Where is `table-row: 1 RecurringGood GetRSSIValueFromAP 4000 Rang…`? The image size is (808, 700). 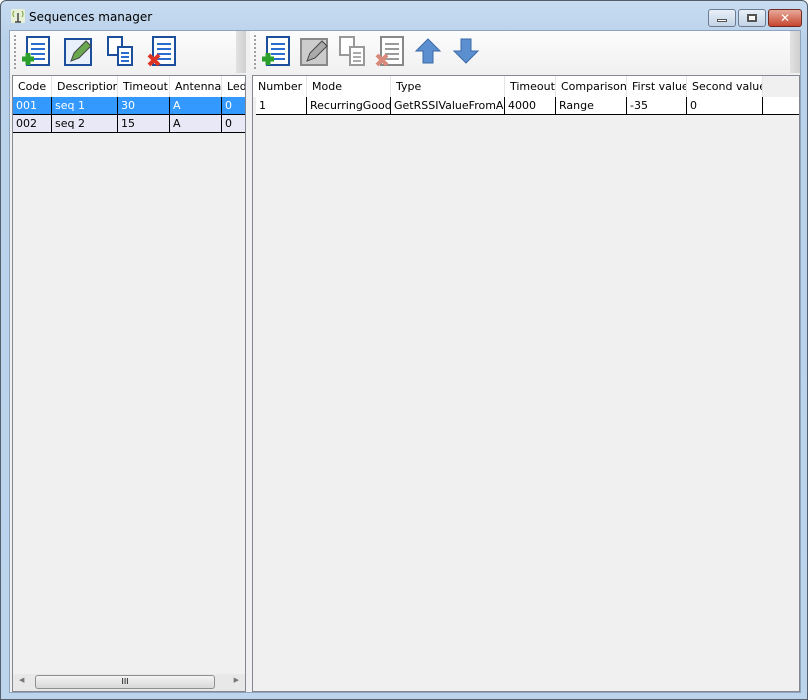
table-row: 1 RecurringGood GetRSSIValueFromAP 4000 Rang… is located at coordinates (527, 106).